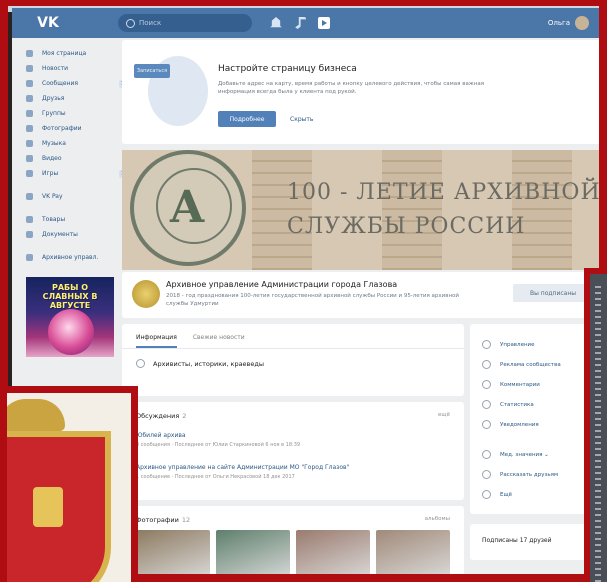  I want to click on coat-of-arms-overlay, so click(69, 484).